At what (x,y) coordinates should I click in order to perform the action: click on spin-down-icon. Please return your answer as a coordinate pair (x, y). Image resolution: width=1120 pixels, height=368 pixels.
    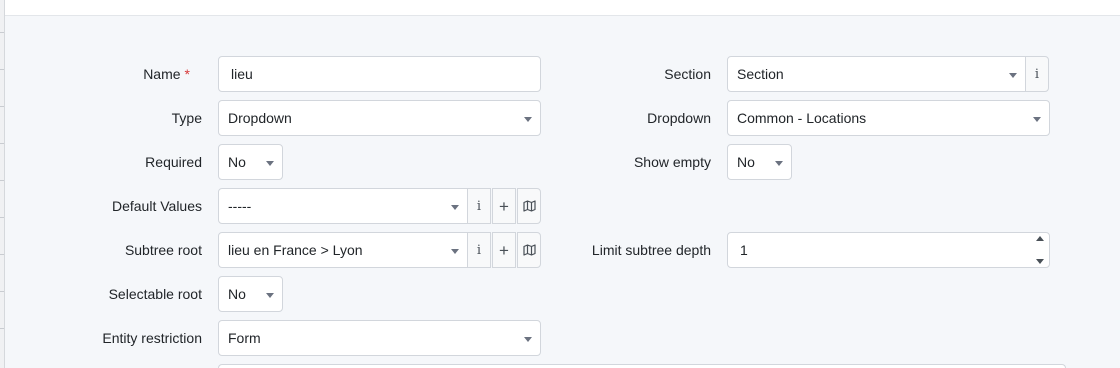
    Looking at the image, I should click on (1040, 261).